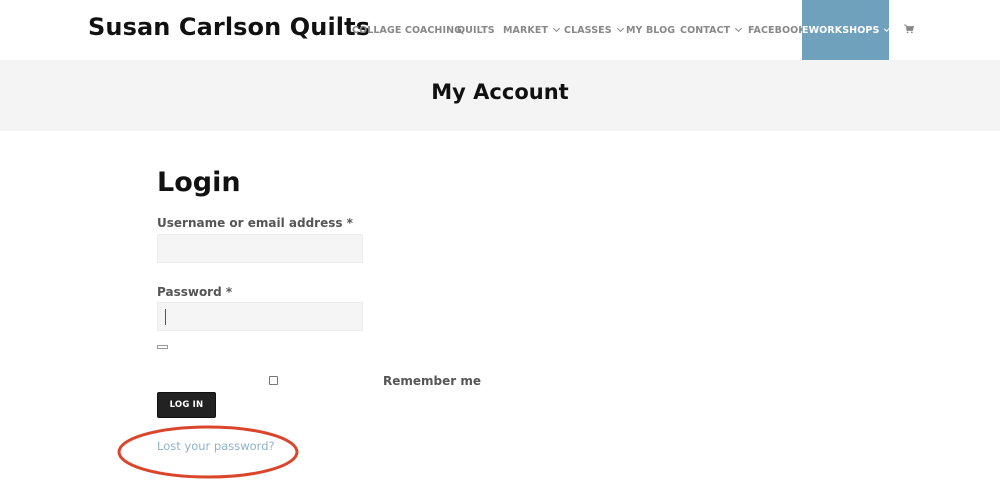  Describe the element at coordinates (162, 347) in the screenshot. I see `show-password-toggle` at that location.